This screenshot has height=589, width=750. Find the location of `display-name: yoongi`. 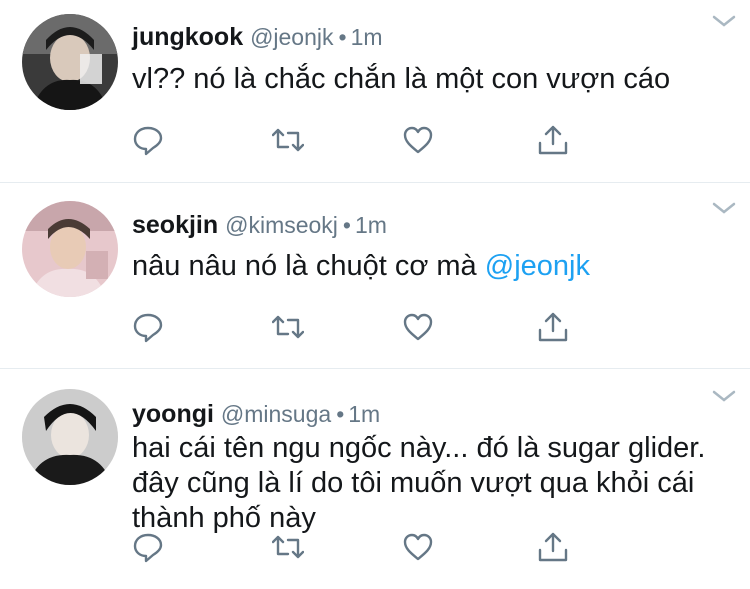

display-name: yoongi is located at coordinates (173, 414).